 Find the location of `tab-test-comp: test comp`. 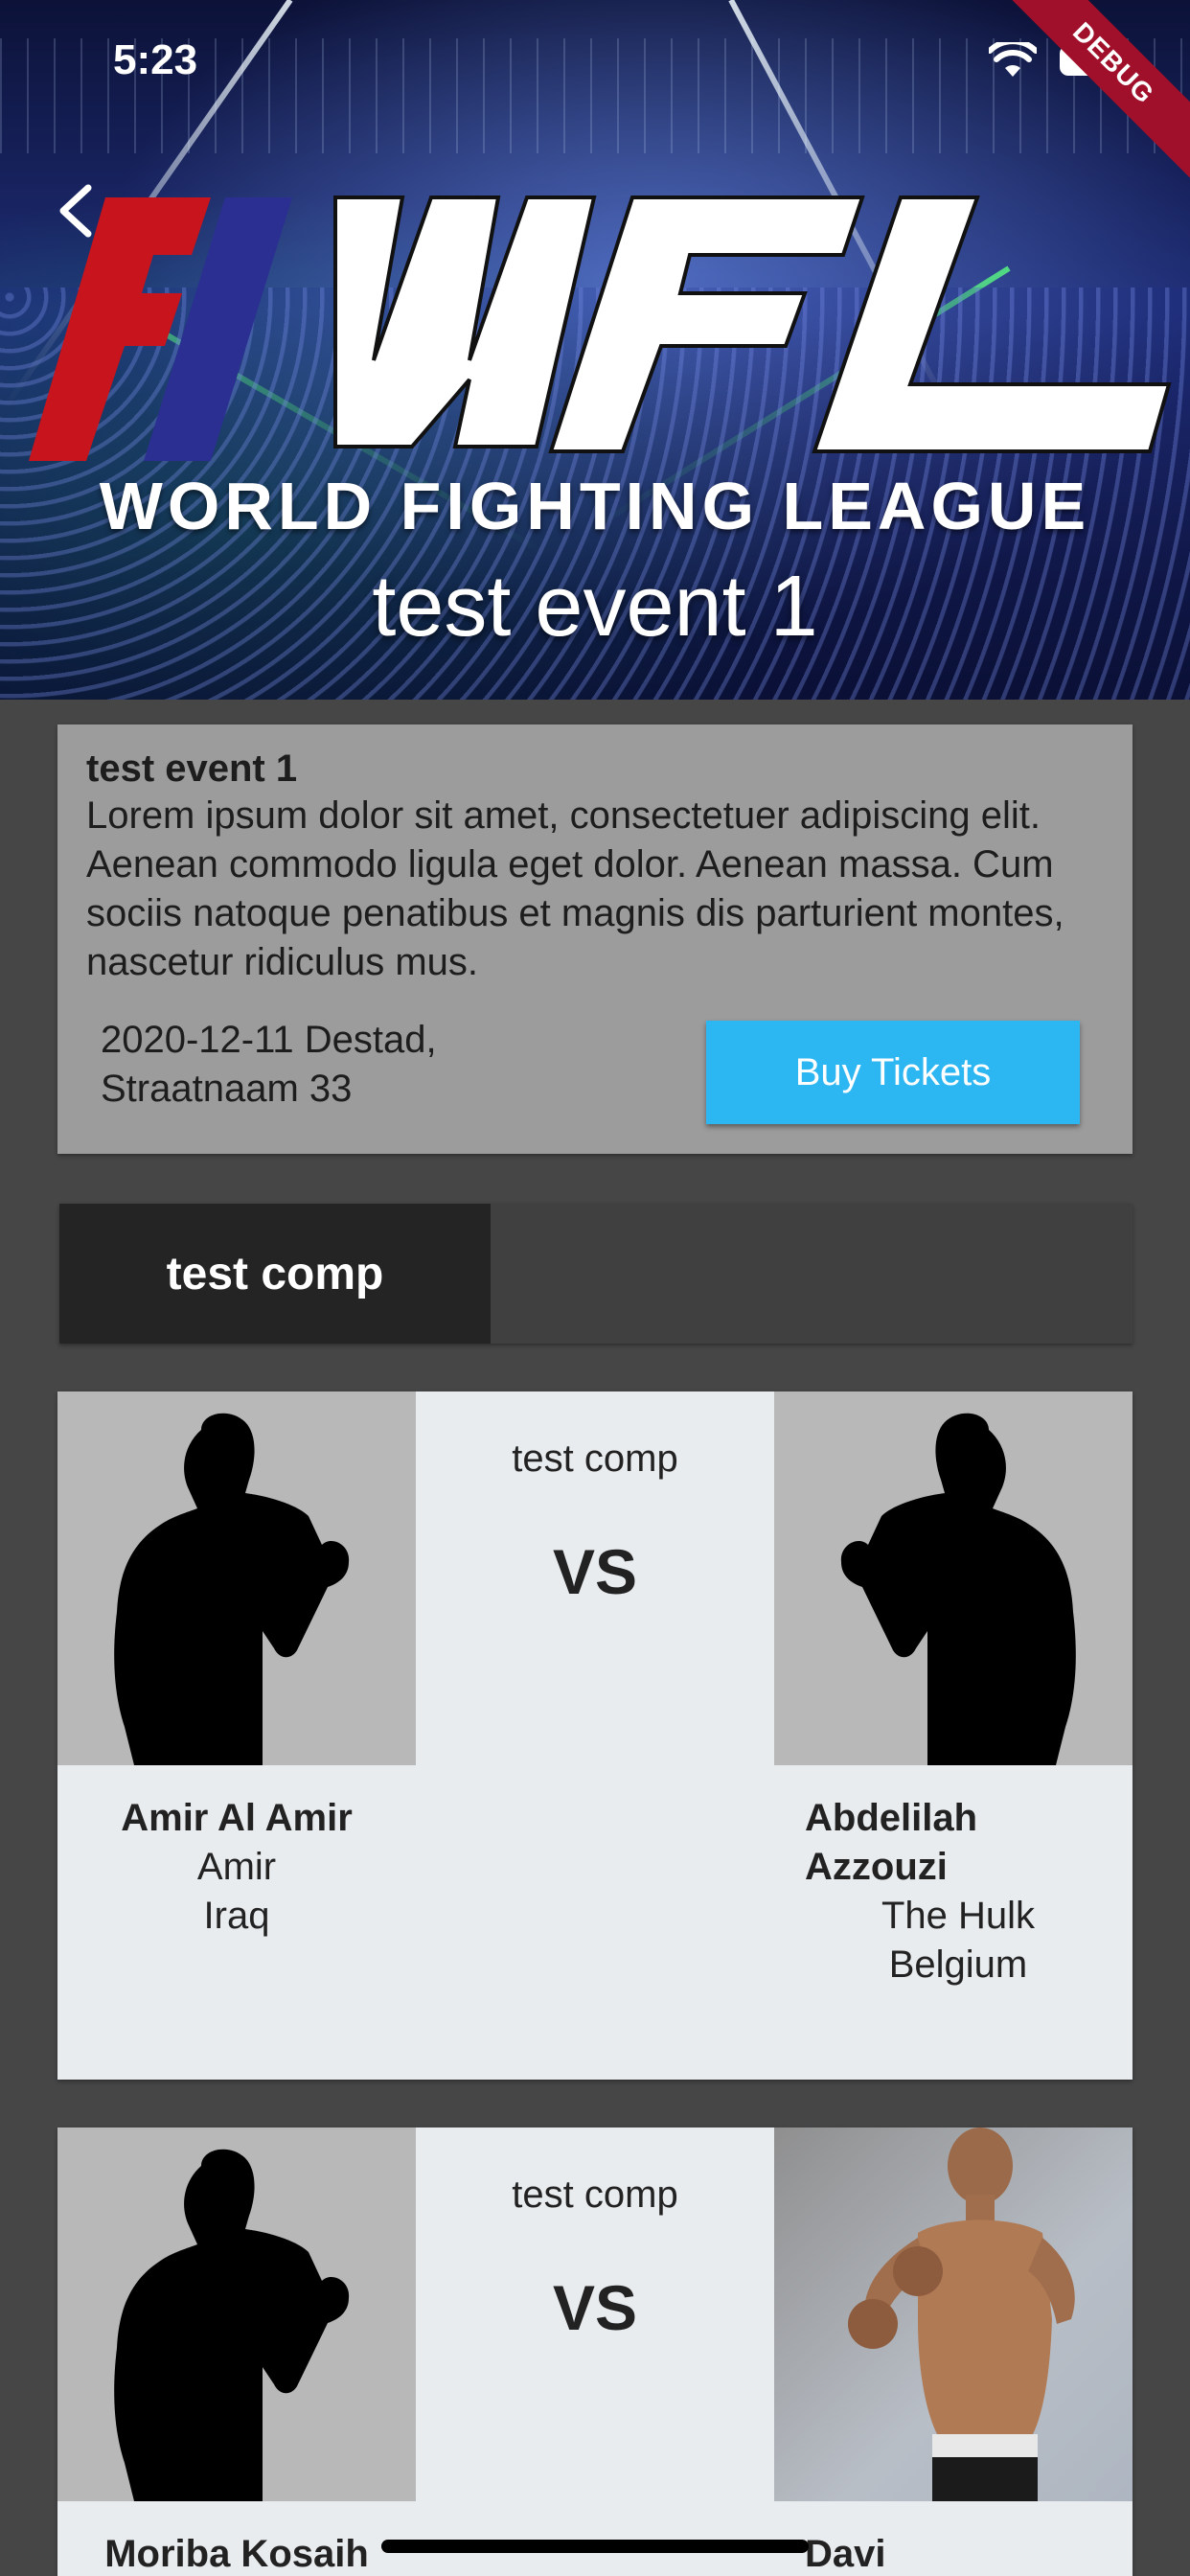

tab-test-comp: test comp is located at coordinates (275, 1274).